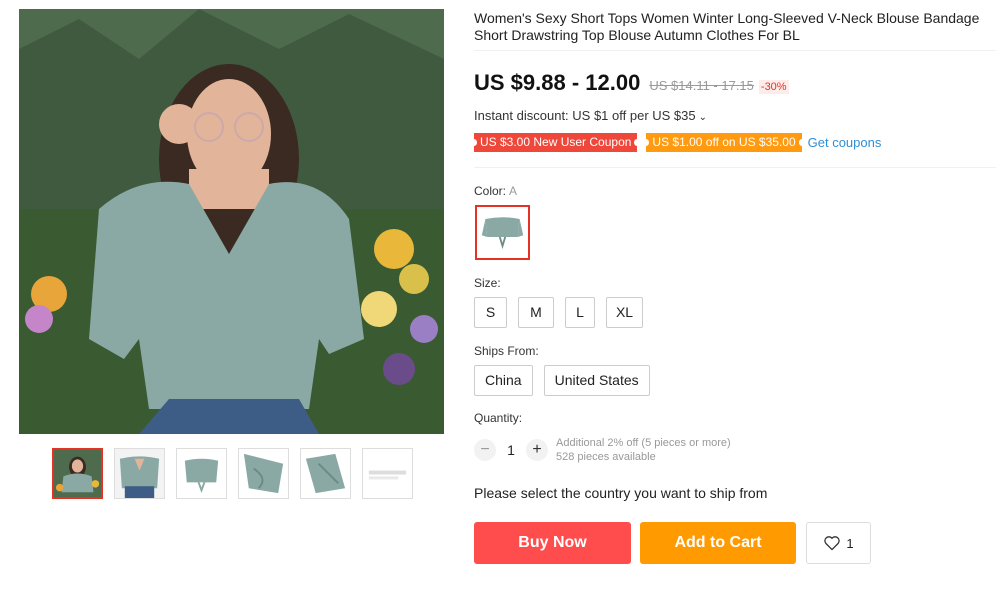 The height and width of the screenshot is (603, 1000). I want to click on size-option-l: L, so click(580, 312).